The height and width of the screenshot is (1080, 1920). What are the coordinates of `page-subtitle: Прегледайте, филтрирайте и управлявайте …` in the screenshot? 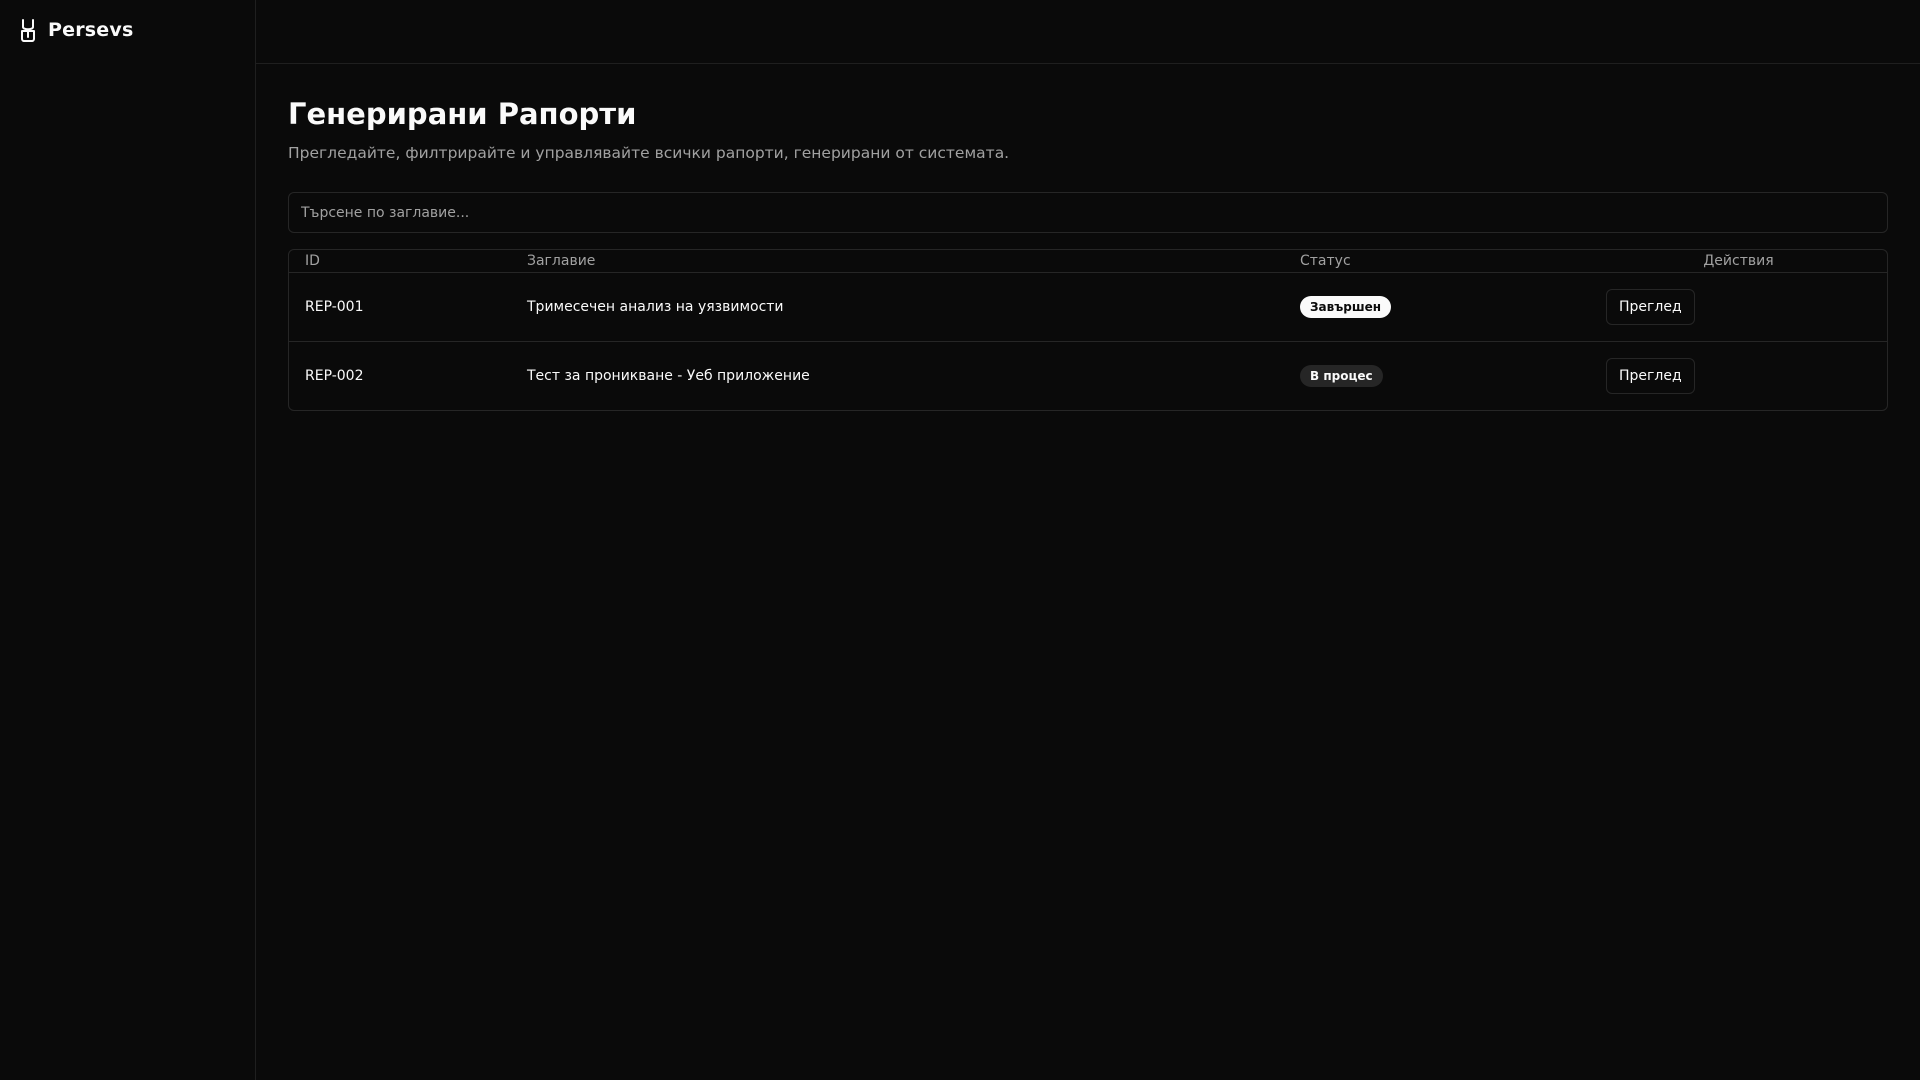 It's located at (649, 153).